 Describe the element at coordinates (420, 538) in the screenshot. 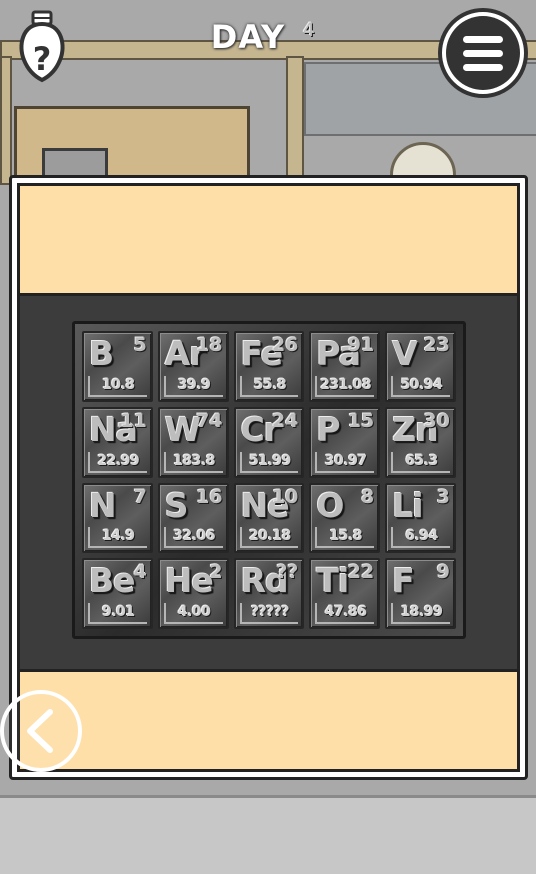

I see `atomic-mass: 6.94` at that location.